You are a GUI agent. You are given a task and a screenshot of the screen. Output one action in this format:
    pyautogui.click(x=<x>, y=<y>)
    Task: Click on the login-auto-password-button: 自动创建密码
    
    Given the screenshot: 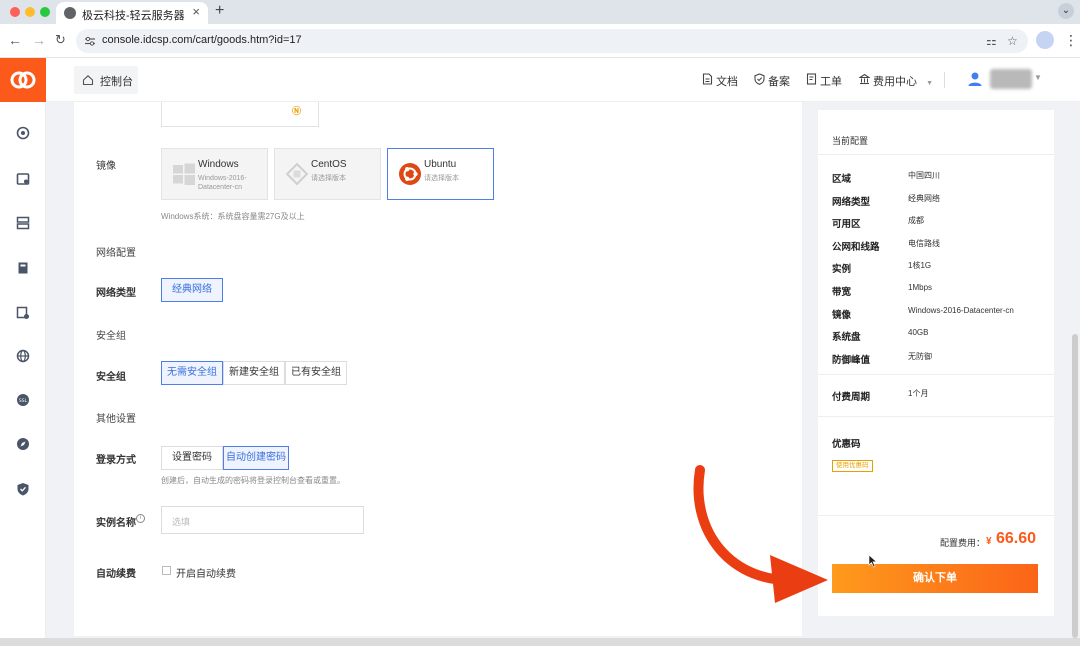 What is the action you would take?
    pyautogui.click(x=256, y=458)
    